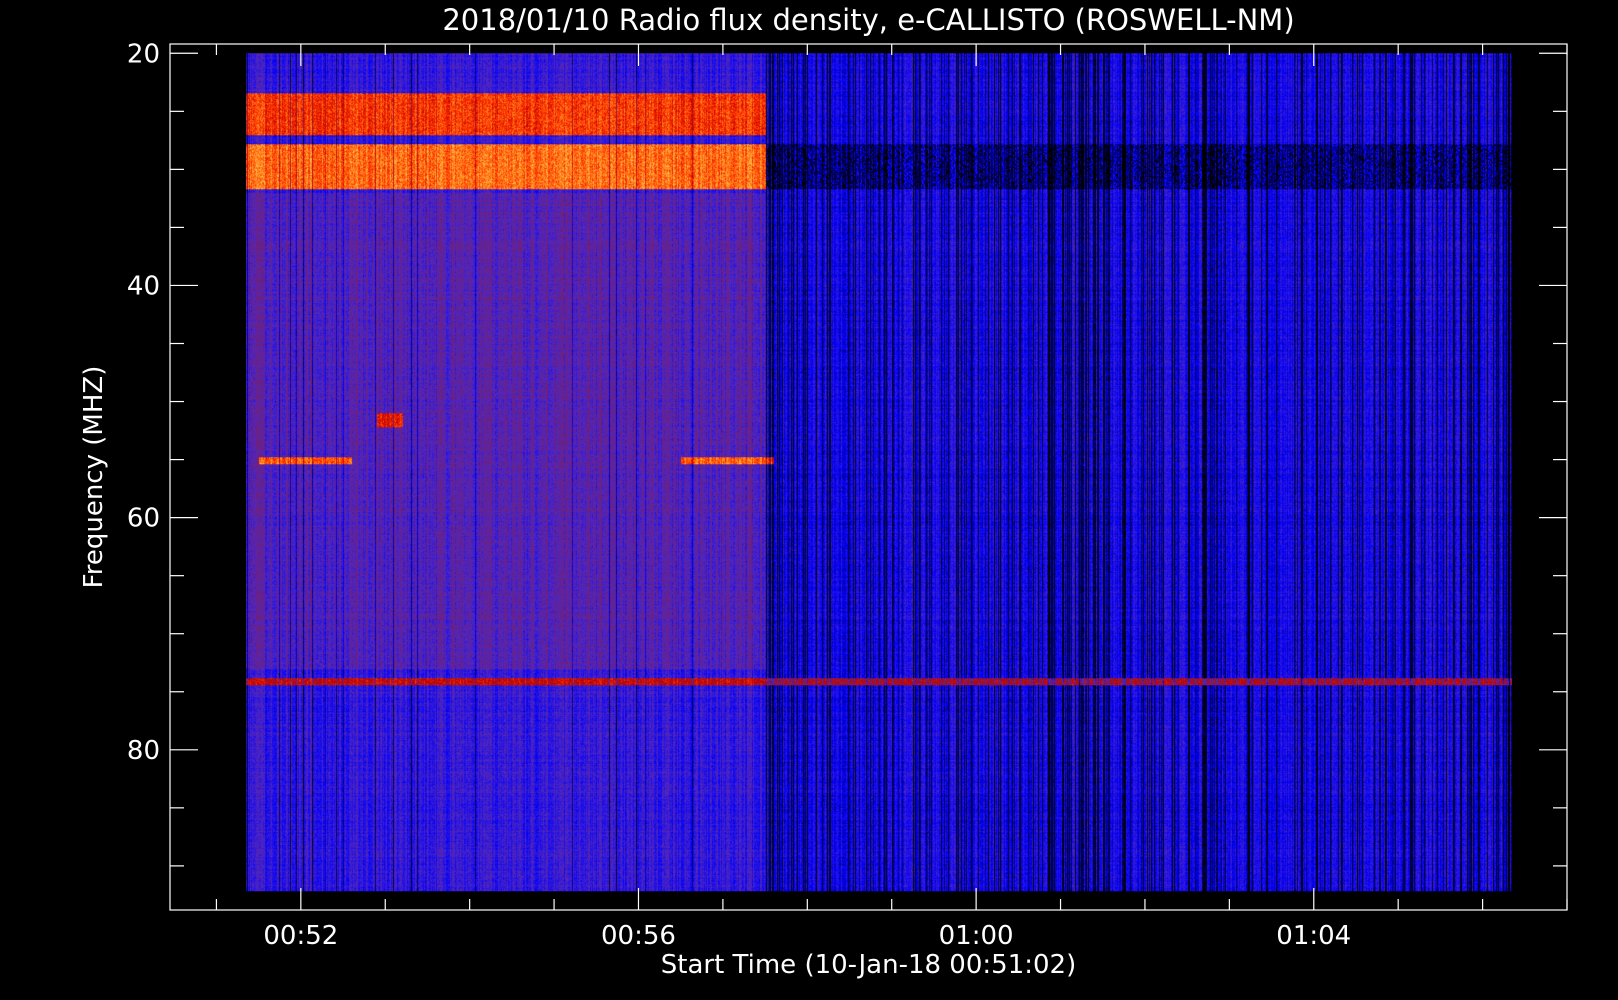 This screenshot has width=1618, height=1000. I want to click on y-tick-label: 40, so click(143, 286).